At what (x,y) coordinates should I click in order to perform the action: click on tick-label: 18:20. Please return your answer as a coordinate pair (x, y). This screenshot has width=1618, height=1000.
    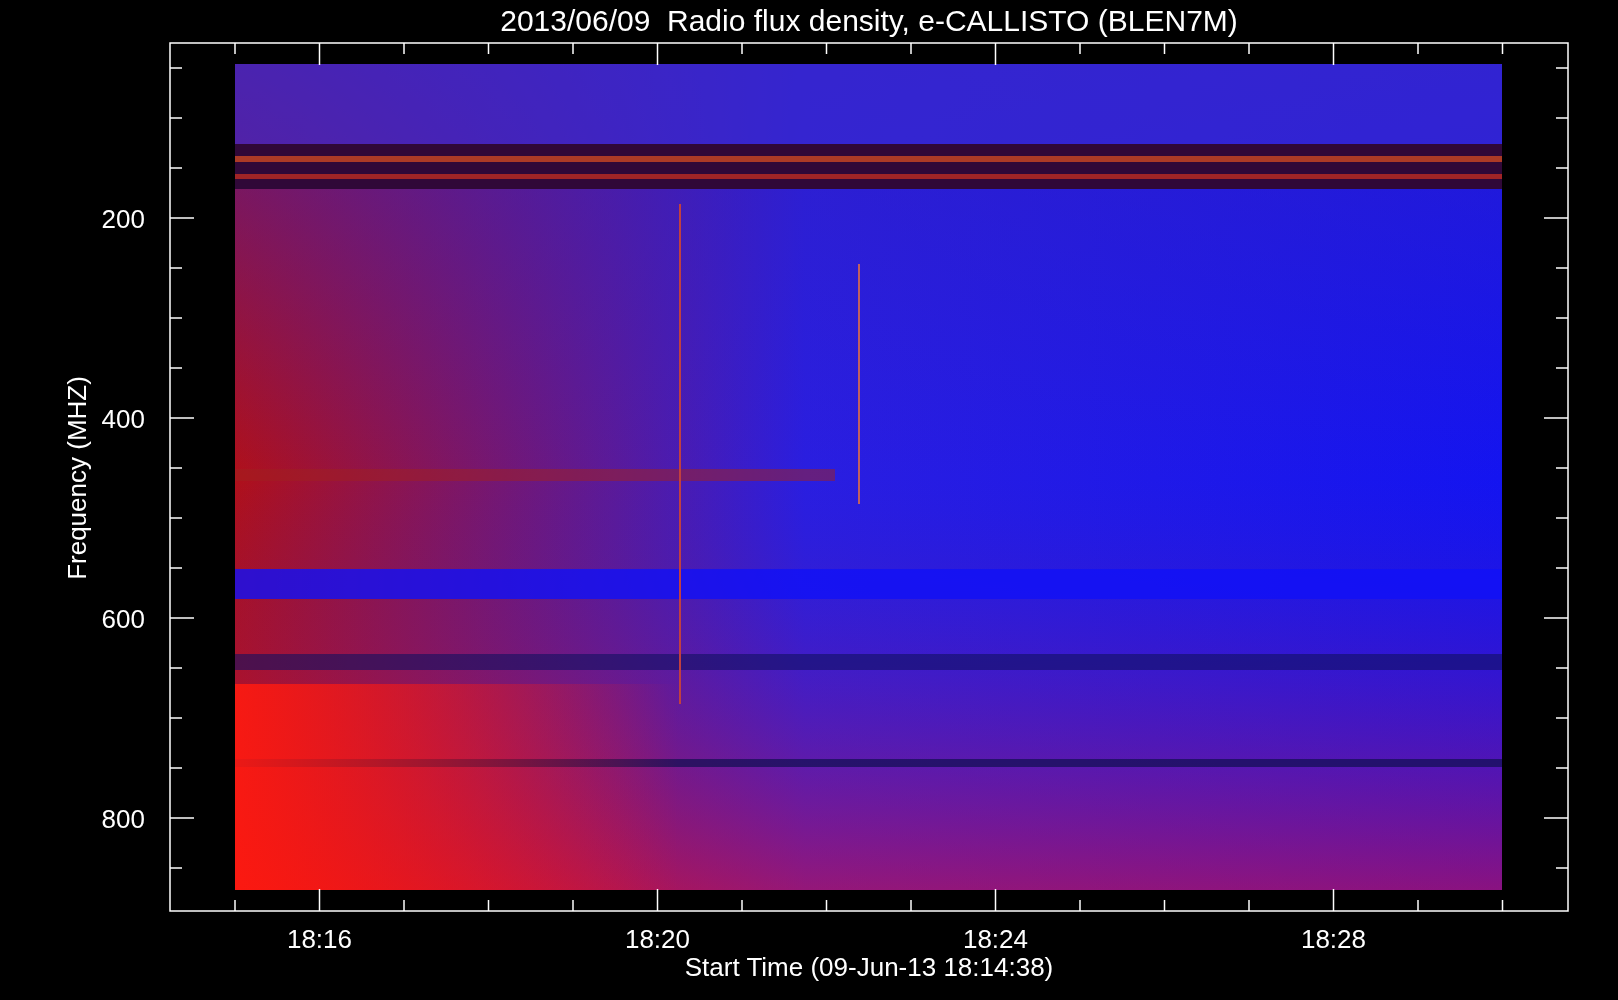
    Looking at the image, I should click on (657, 939).